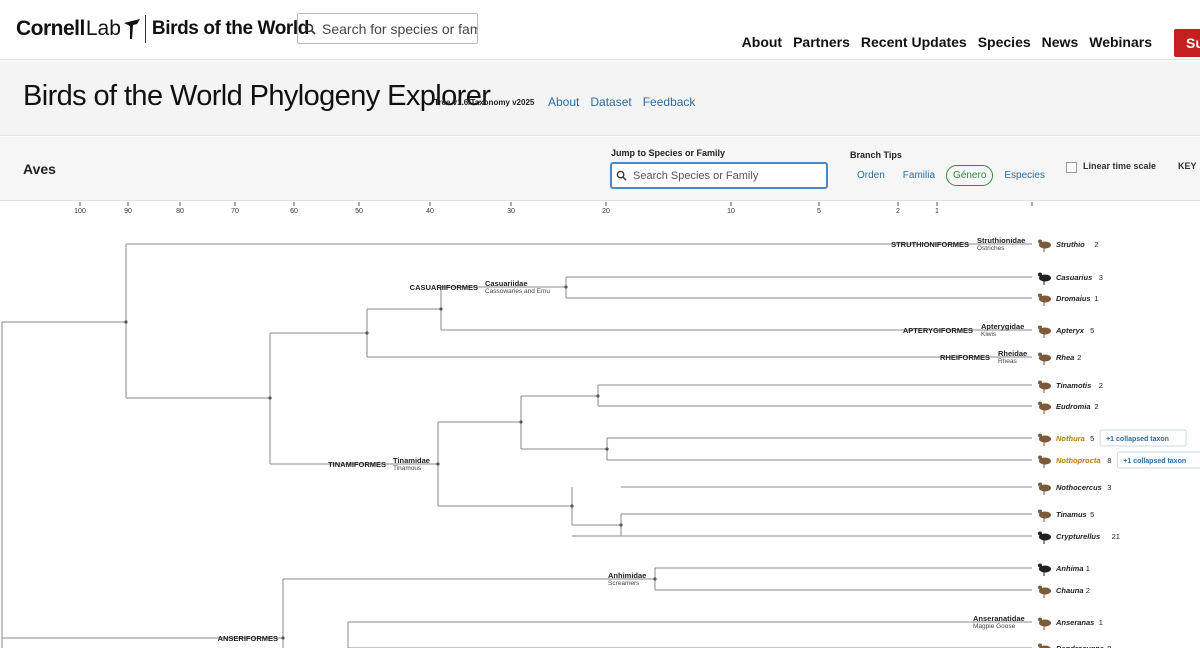  I want to click on time-tick-label: 20, so click(606, 211).